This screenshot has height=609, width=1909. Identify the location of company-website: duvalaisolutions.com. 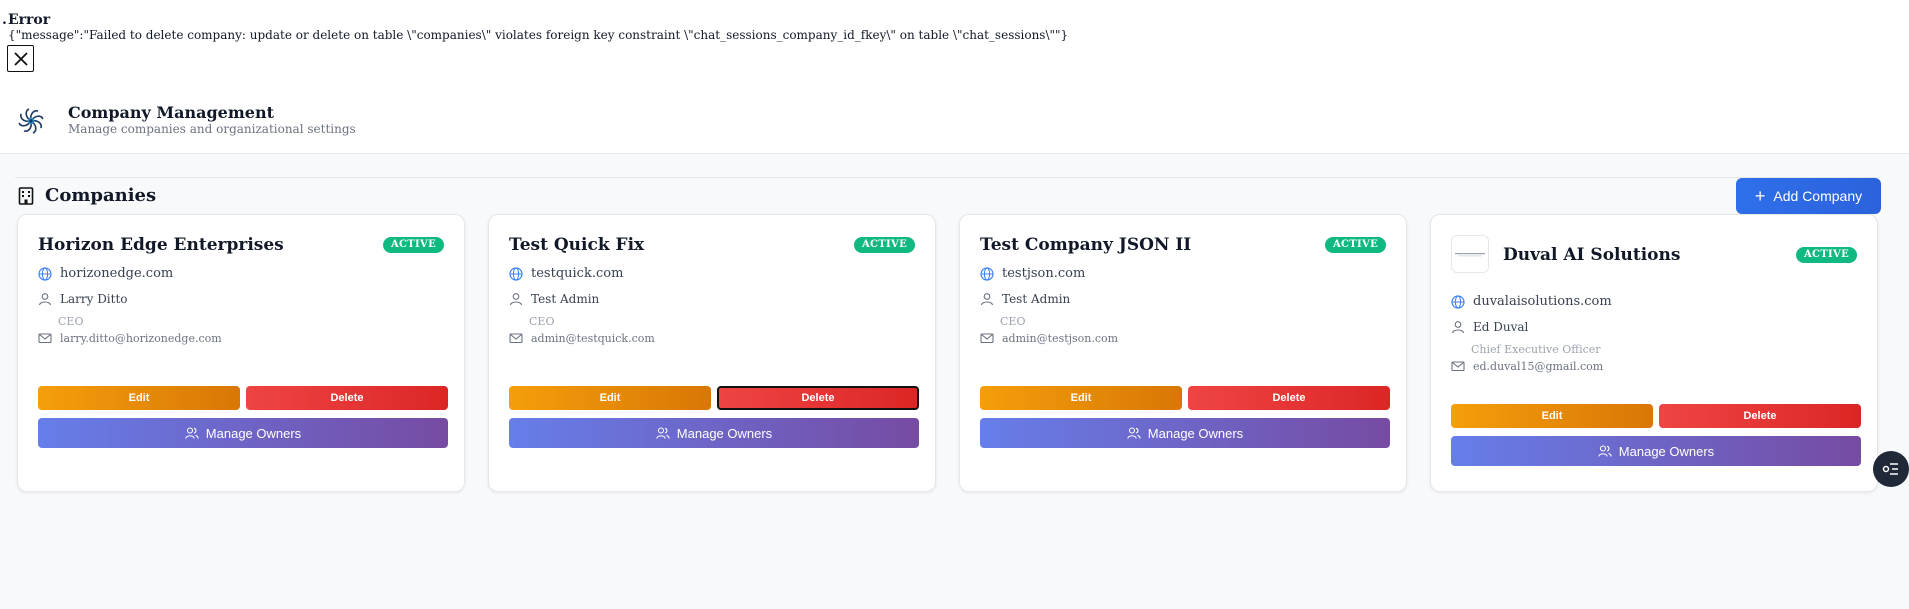
(1542, 301).